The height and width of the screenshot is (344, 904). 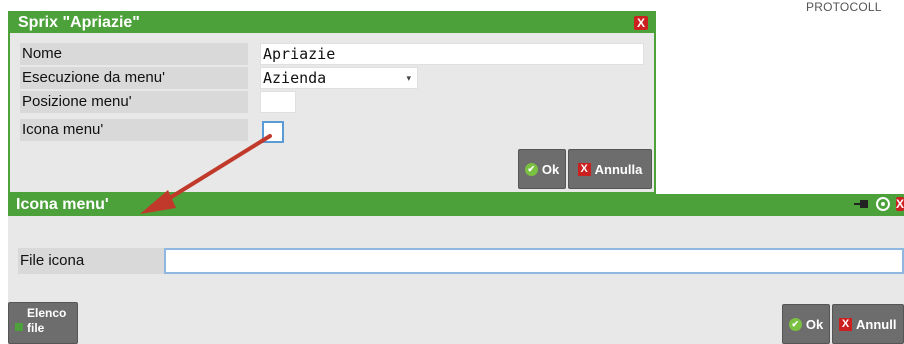 What do you see at coordinates (36, 328) in the screenshot?
I see `elenco-label-2: file` at bounding box center [36, 328].